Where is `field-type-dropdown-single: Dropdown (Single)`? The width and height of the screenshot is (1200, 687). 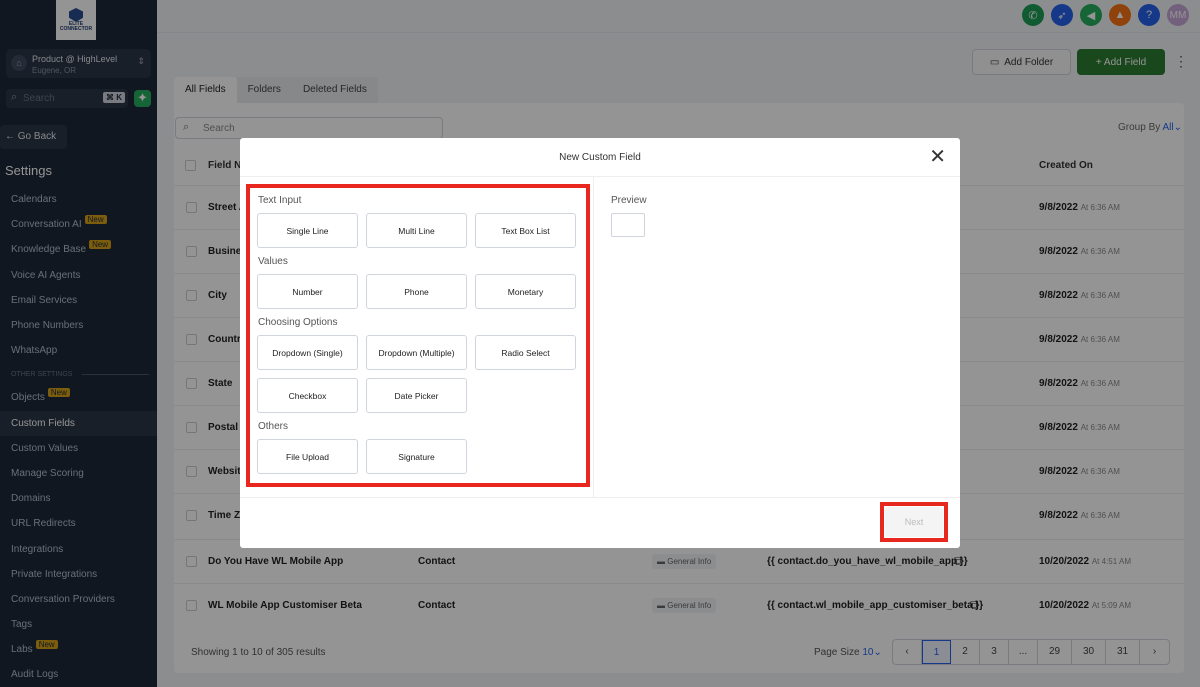
field-type-dropdown-single: Dropdown (Single) is located at coordinates (307, 352).